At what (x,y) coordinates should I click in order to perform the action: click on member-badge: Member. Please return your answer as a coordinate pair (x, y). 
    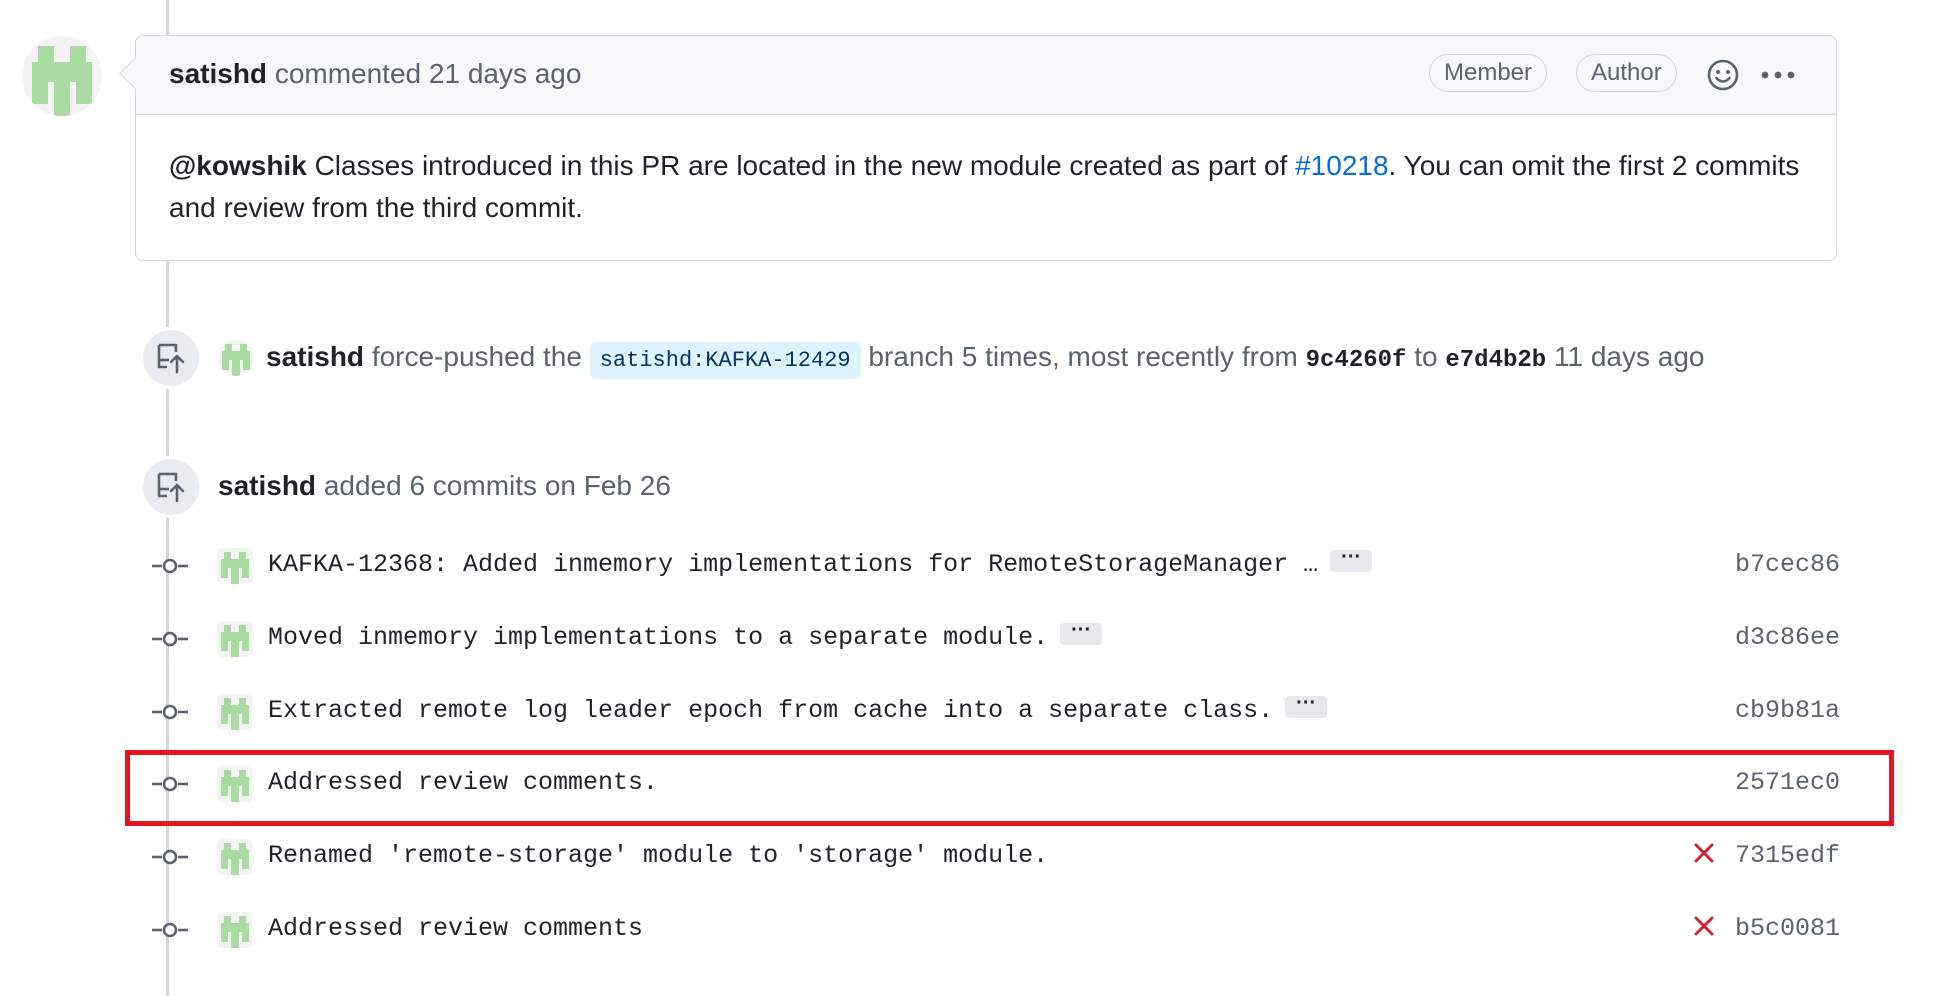
    Looking at the image, I should click on (1488, 73).